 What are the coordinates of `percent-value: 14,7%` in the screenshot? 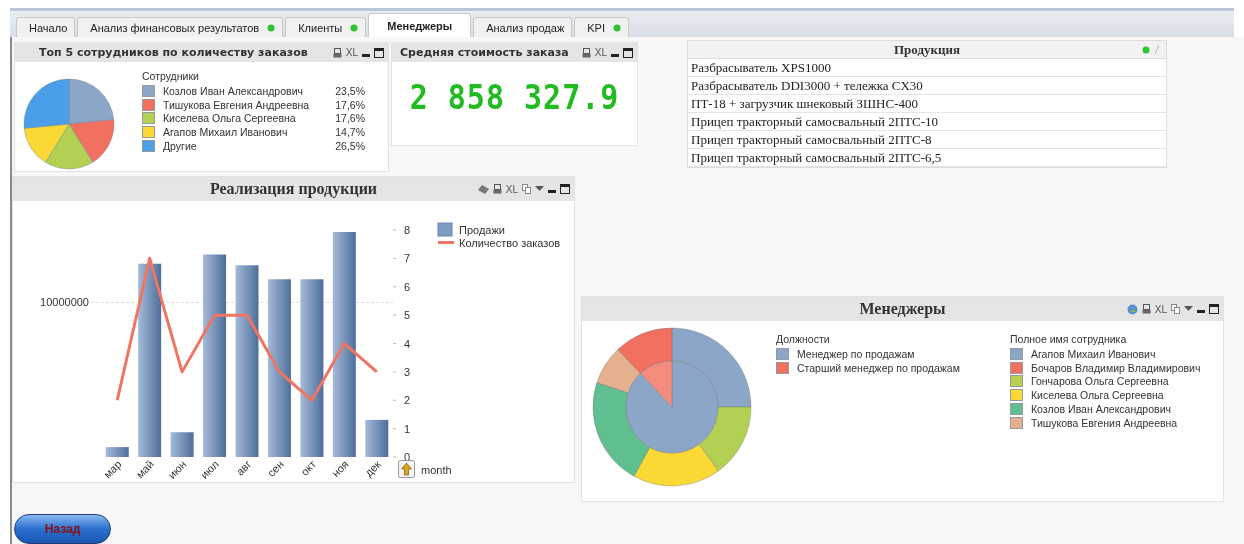 It's located at (349, 132).